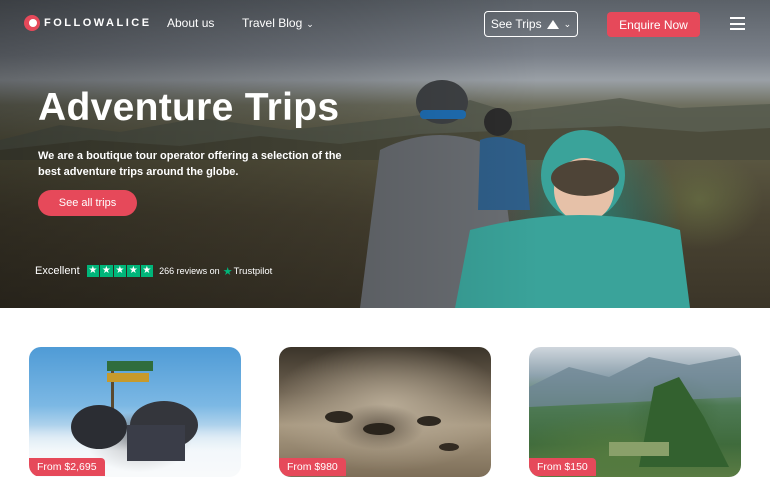 This screenshot has width=770, height=477. I want to click on trip-card-migration: From $980, so click(385, 412).